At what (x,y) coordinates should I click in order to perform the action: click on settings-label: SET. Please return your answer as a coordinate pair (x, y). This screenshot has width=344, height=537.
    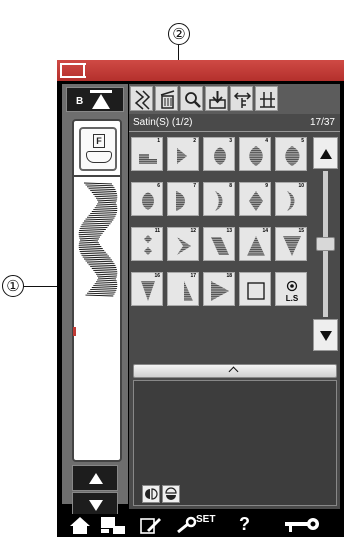
    Looking at the image, I should click on (206, 519).